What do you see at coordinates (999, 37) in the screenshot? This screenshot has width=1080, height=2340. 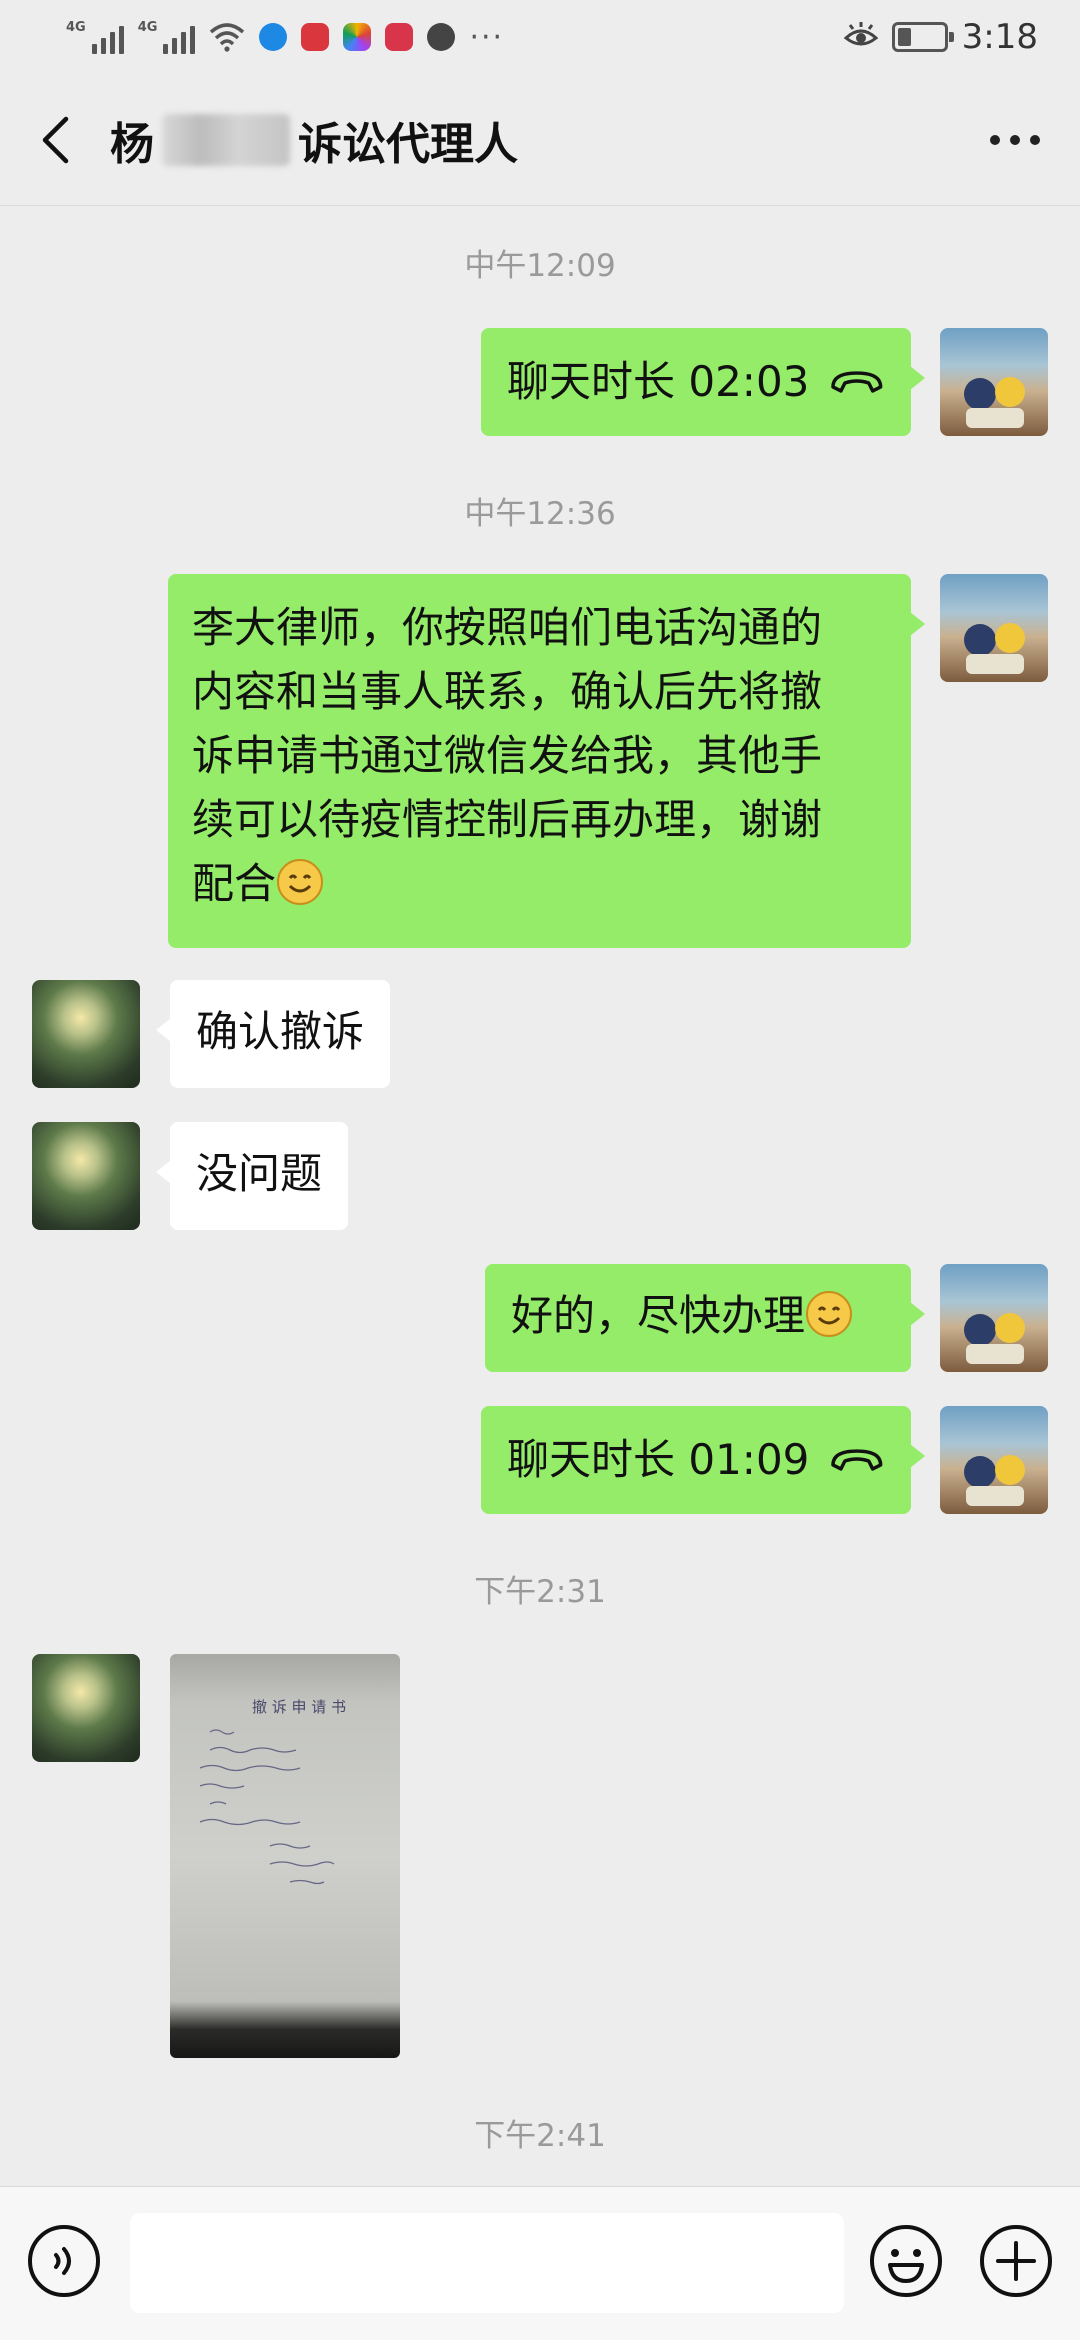 I see `status-time: 3:18` at bounding box center [999, 37].